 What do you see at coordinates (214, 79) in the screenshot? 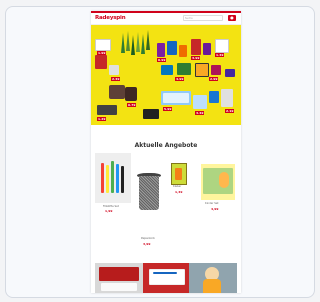
I see `price-tag: 2.99` at bounding box center [214, 79].